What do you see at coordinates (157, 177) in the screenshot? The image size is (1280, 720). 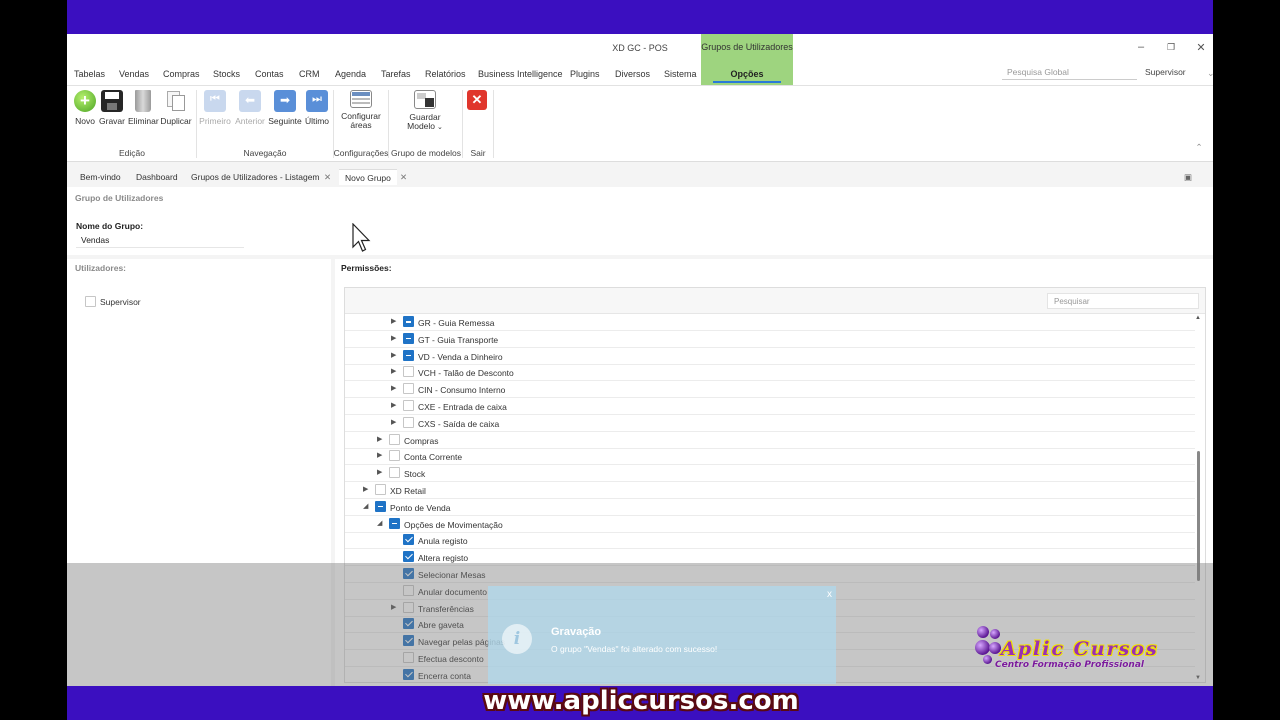 I see `tab-dashboard: Dashboard` at bounding box center [157, 177].